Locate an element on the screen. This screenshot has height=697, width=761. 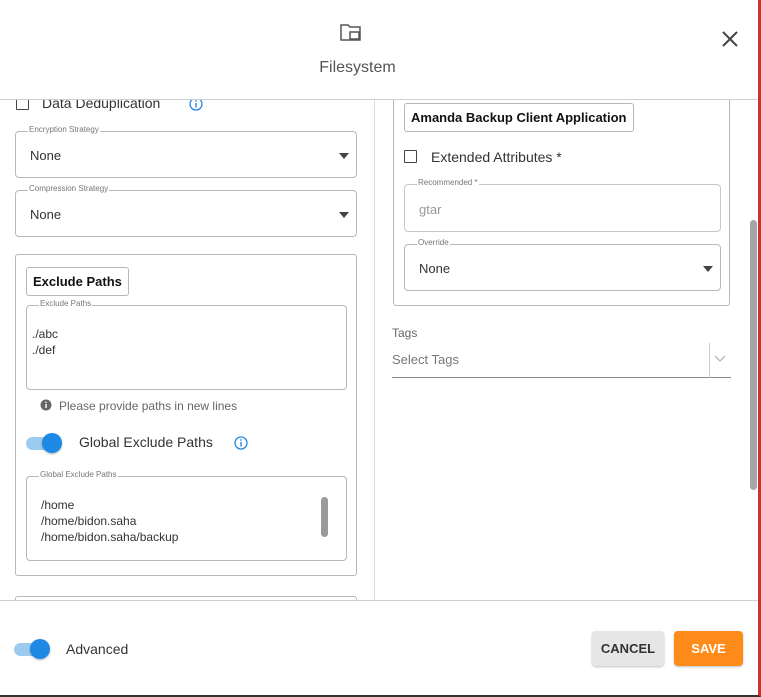
encryption-strategy-value: None is located at coordinates (46, 155).